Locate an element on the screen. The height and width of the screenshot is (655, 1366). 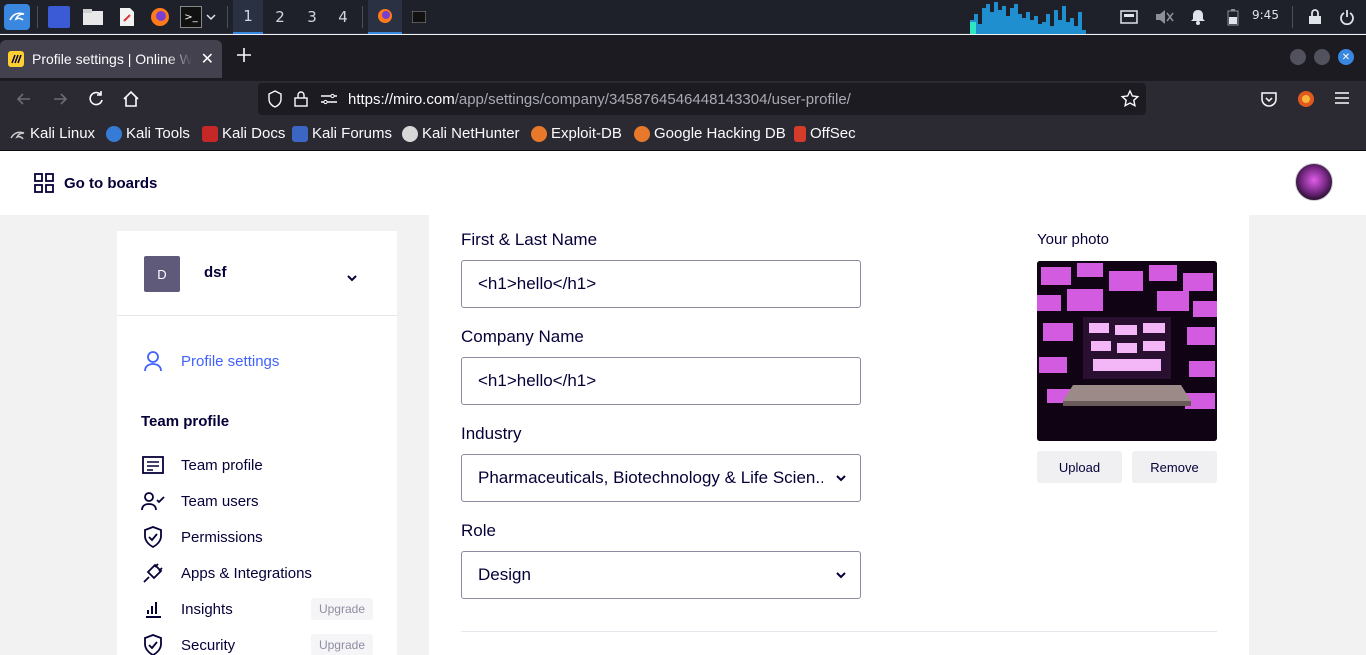
bookmark-label: Kali NetHunter is located at coordinates (471, 133).